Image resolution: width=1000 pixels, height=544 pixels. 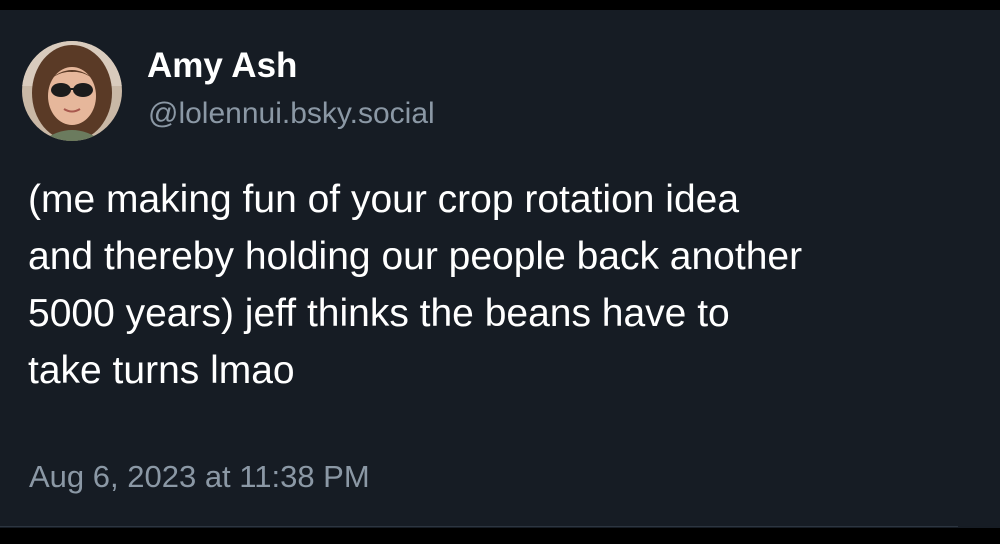 I want to click on user-avatar-icon, so click(x=72, y=91).